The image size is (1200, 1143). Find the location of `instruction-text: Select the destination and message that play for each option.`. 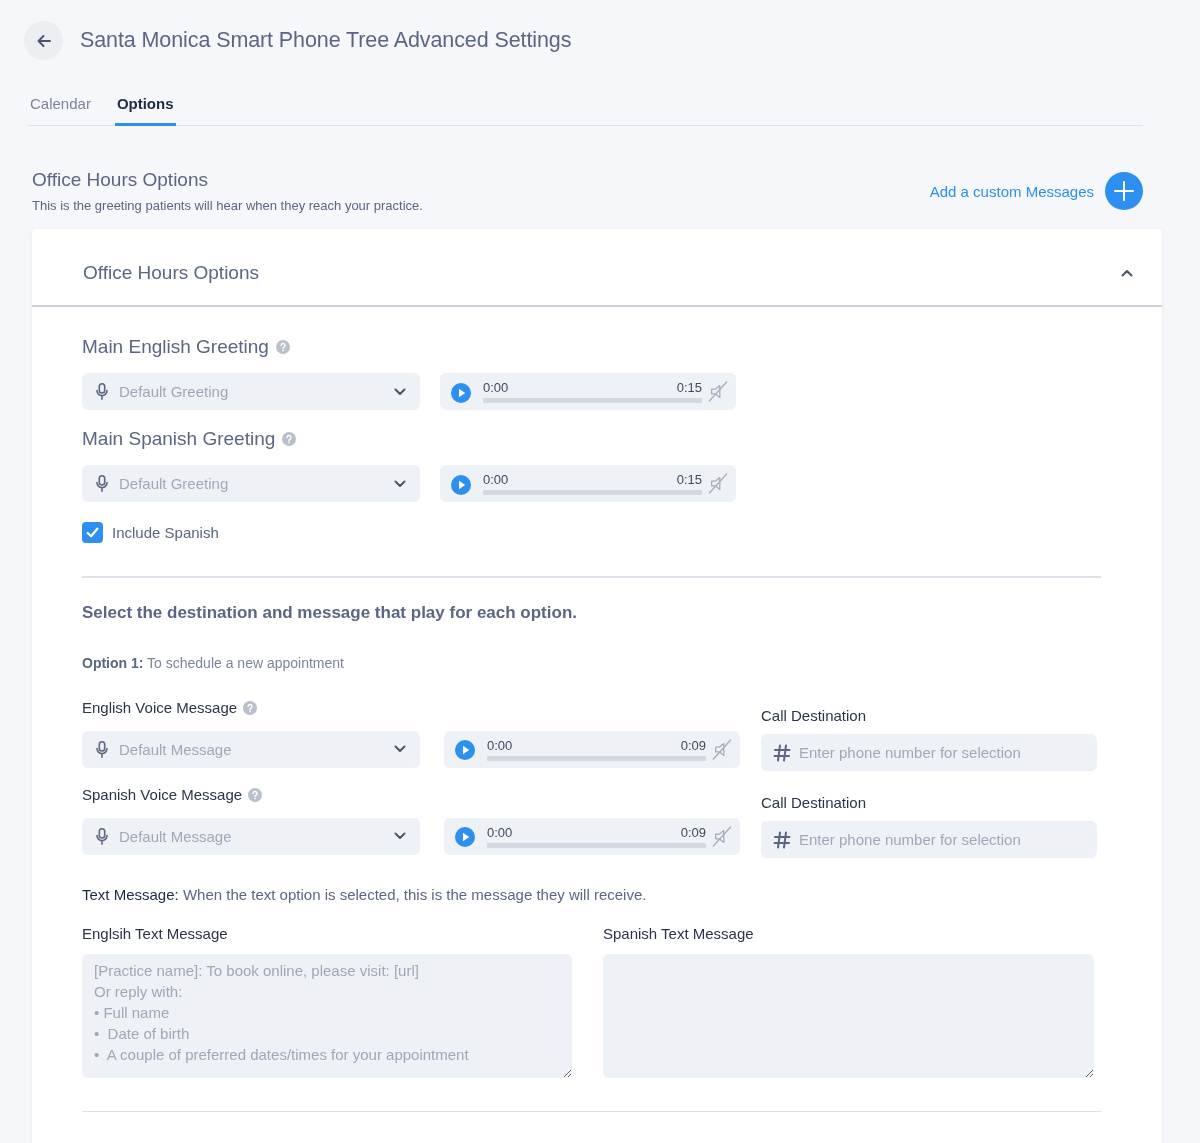

instruction-text: Select the destination and message that play for each option. is located at coordinates (330, 612).